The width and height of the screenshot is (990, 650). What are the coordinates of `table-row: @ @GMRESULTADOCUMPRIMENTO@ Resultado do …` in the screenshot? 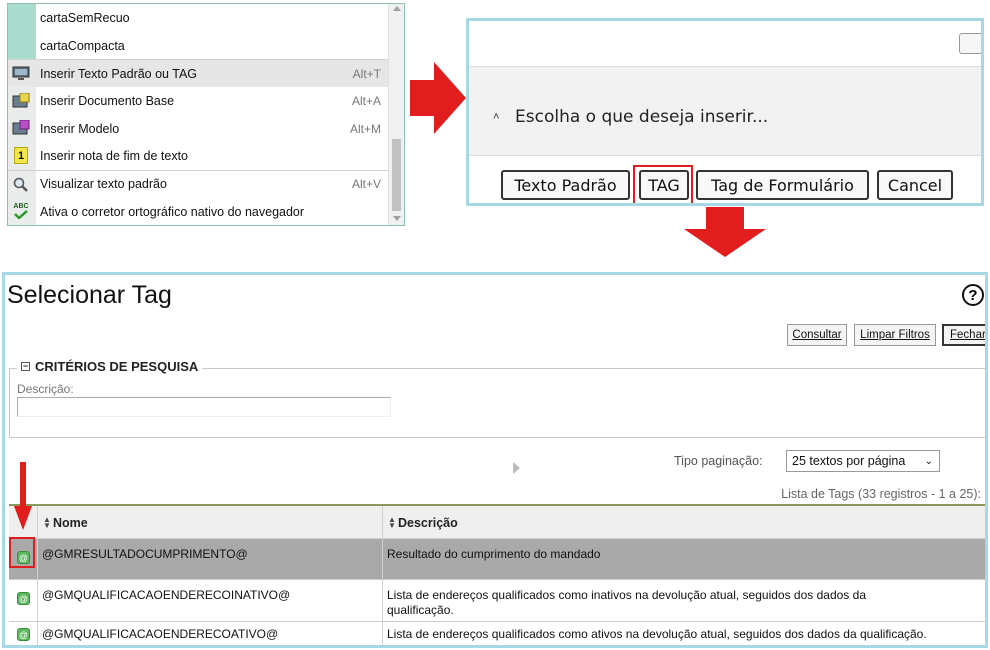 It's located at (497, 559).